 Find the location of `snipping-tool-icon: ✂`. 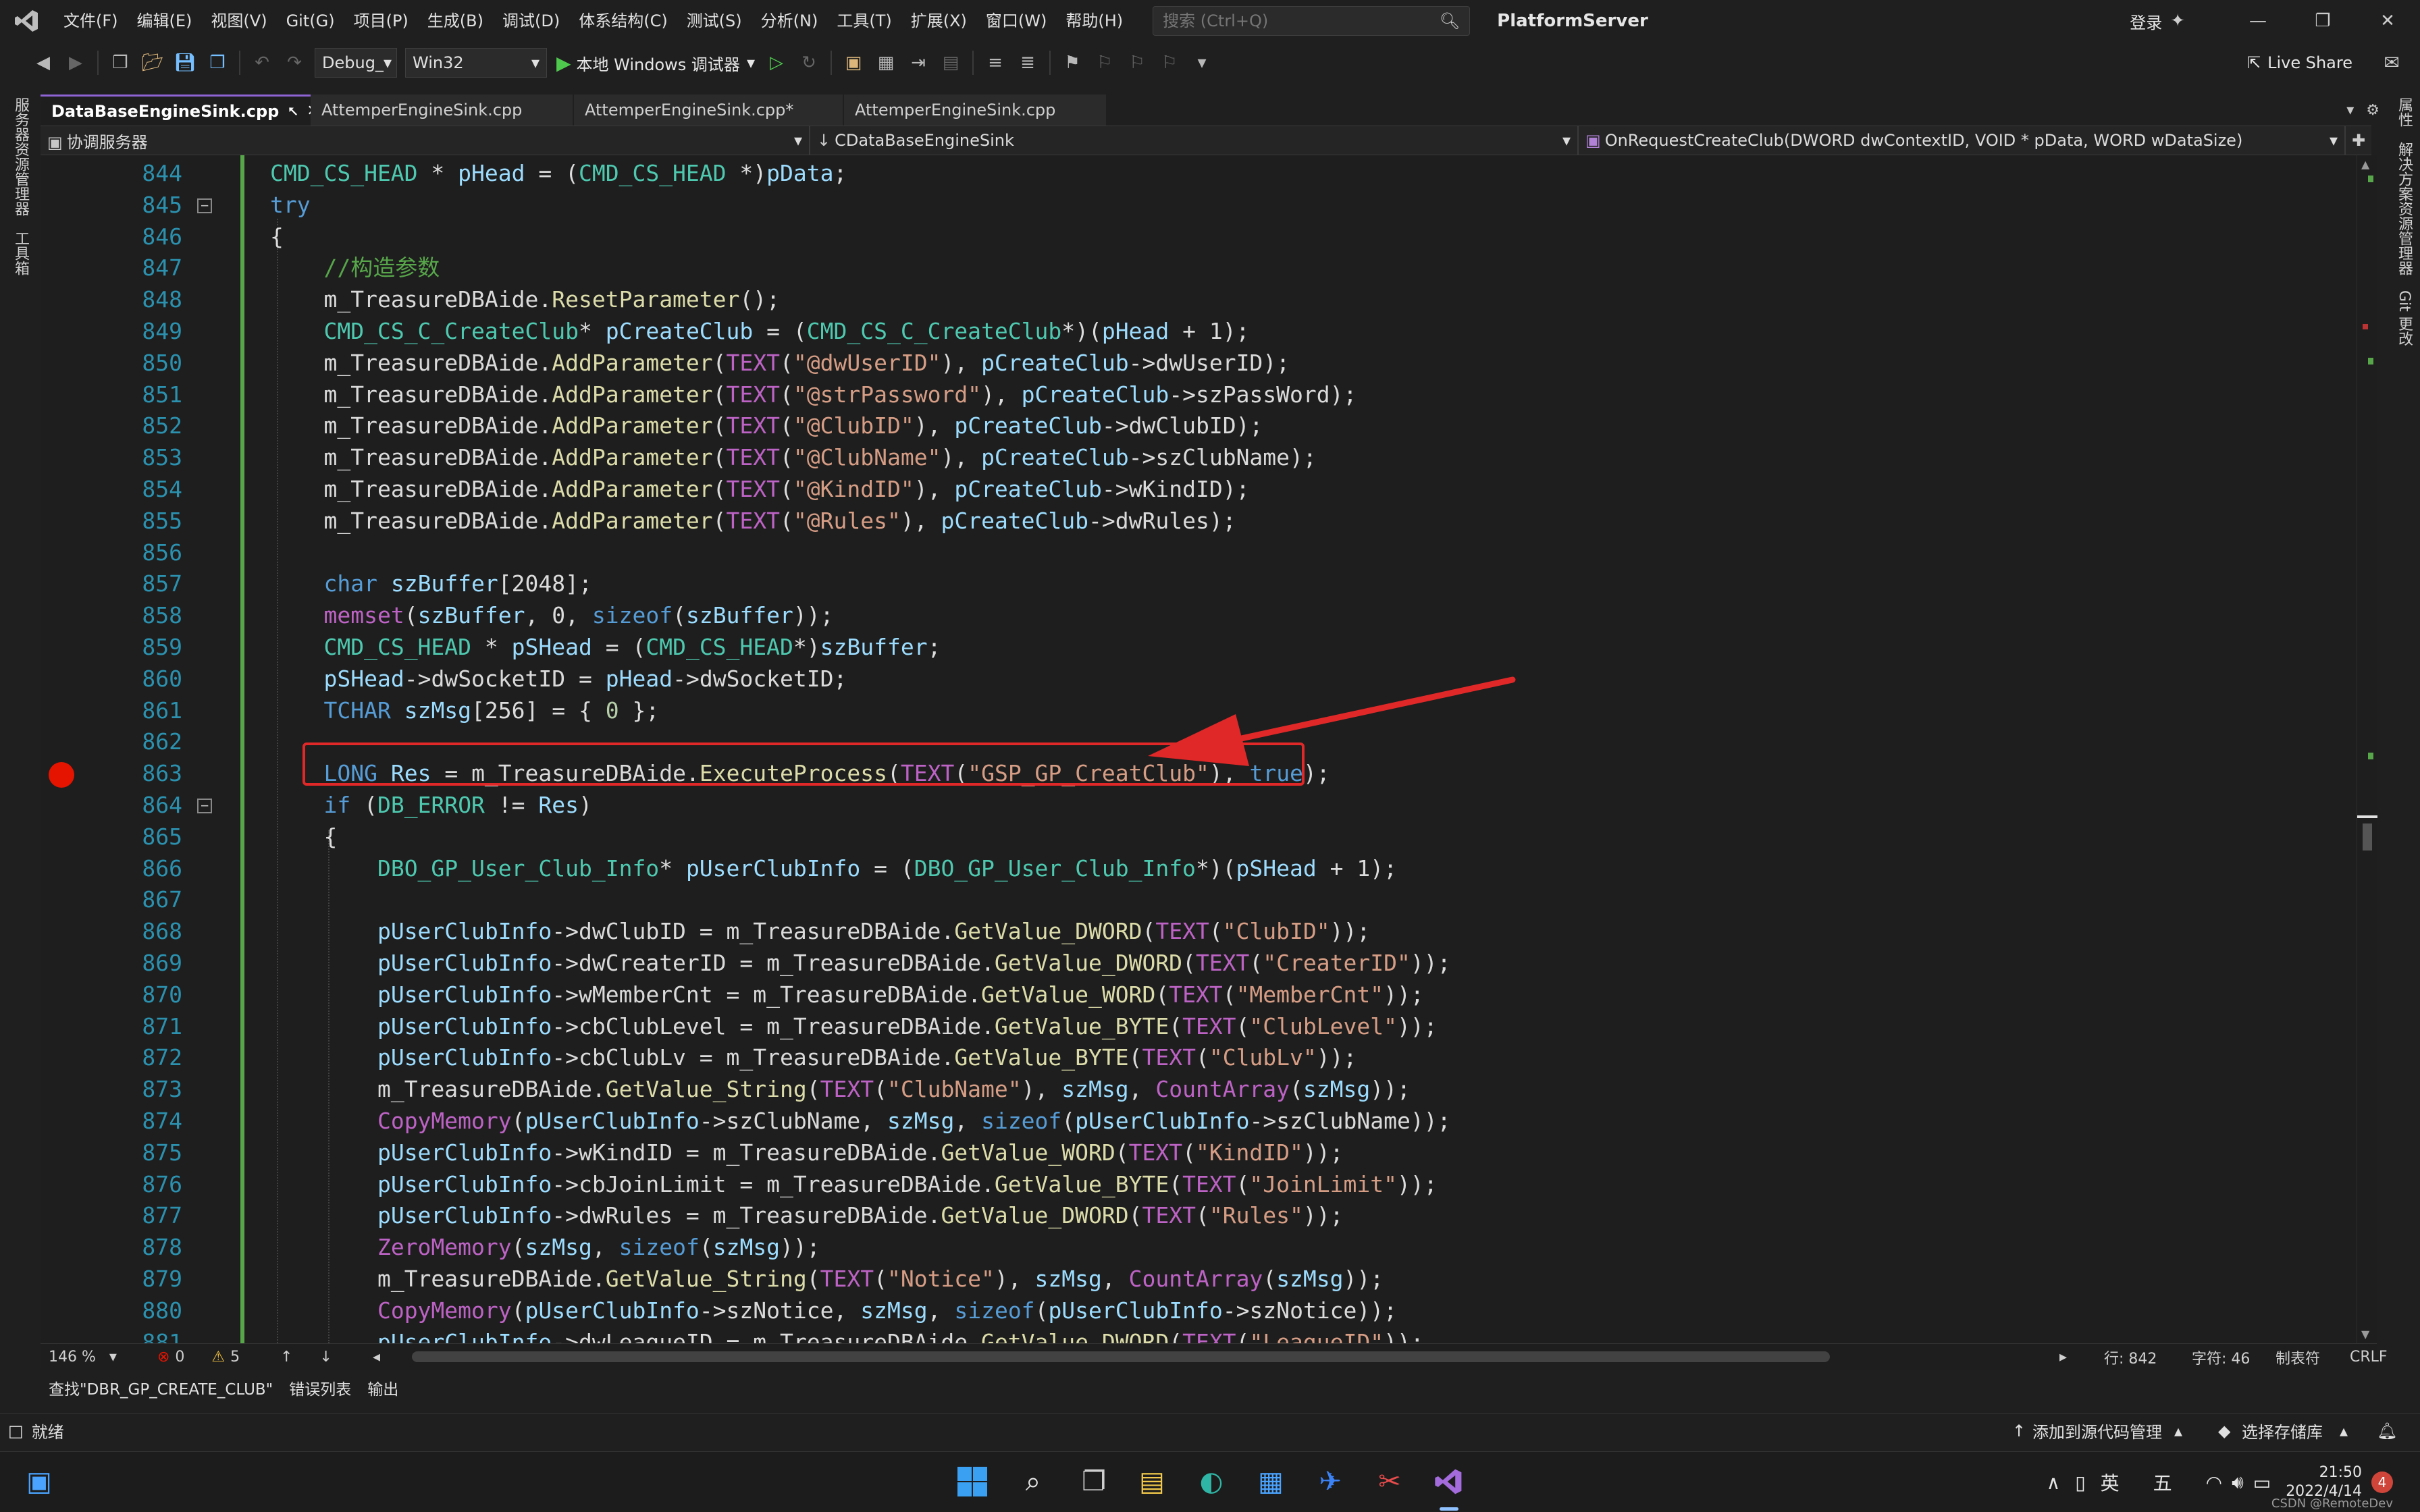

snipping-tool-icon: ✂ is located at coordinates (1389, 1481).